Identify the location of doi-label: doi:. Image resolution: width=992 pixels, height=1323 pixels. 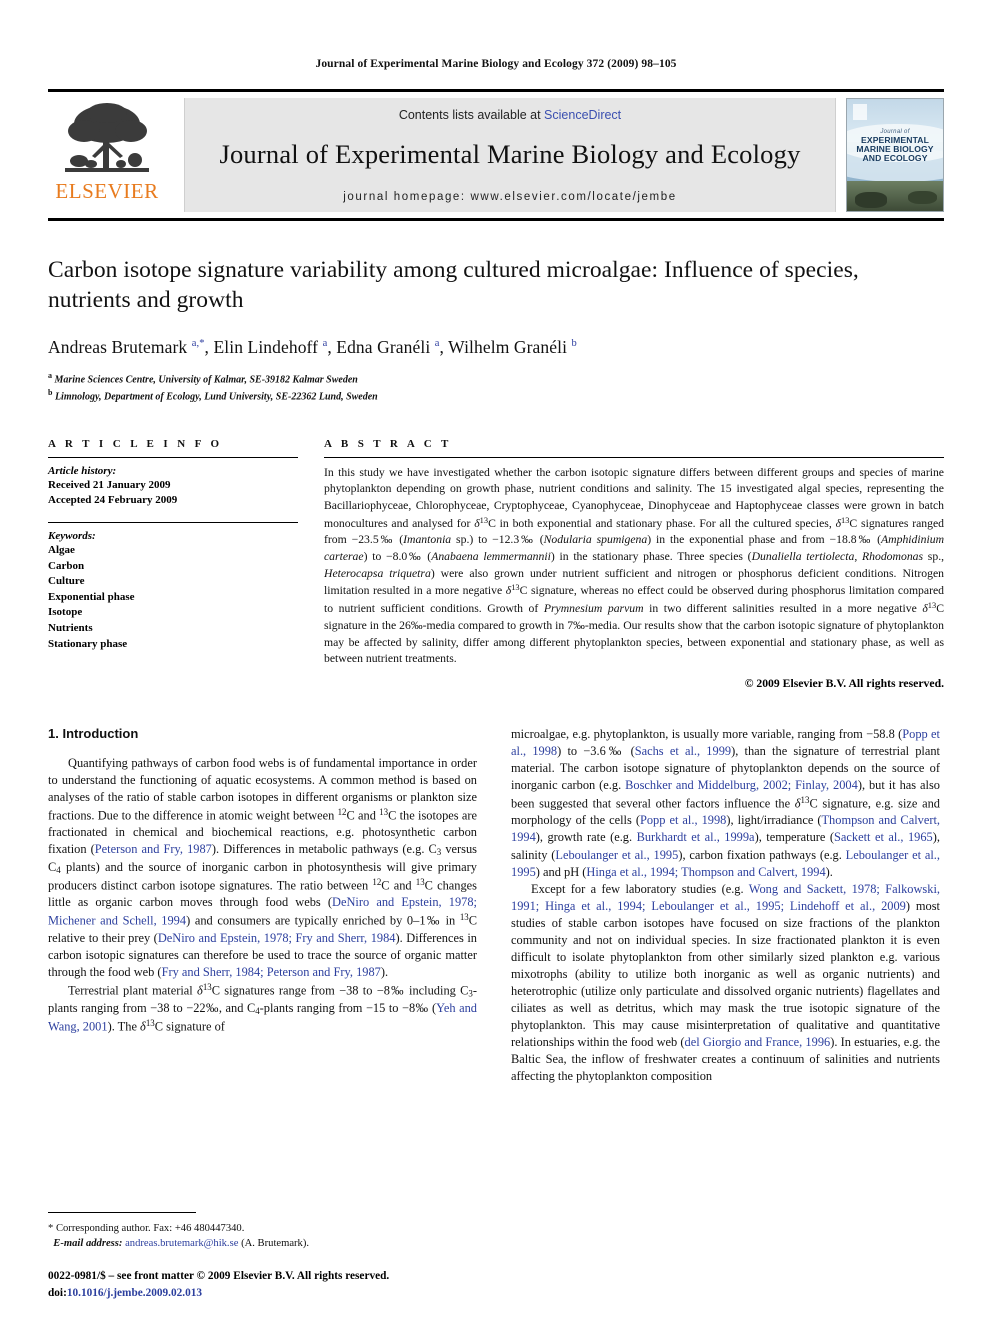
(57, 1292).